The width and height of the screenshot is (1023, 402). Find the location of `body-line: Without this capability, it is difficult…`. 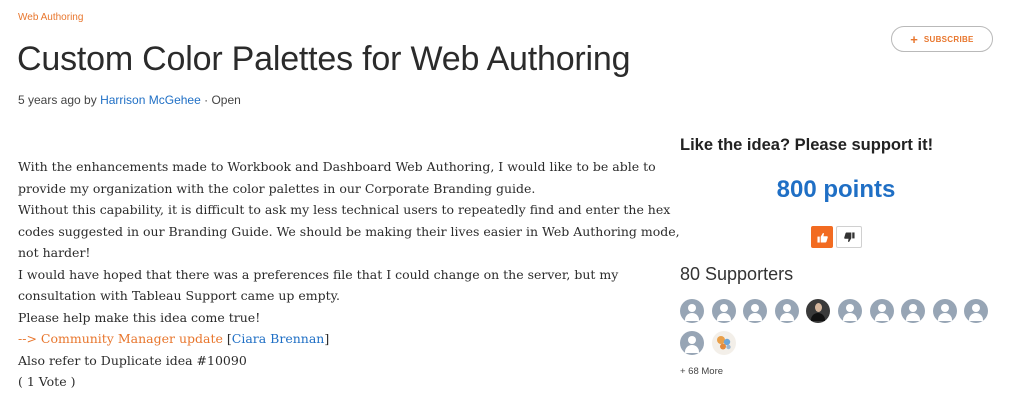

body-line: Without this capability, it is difficult… is located at coordinates (344, 209).